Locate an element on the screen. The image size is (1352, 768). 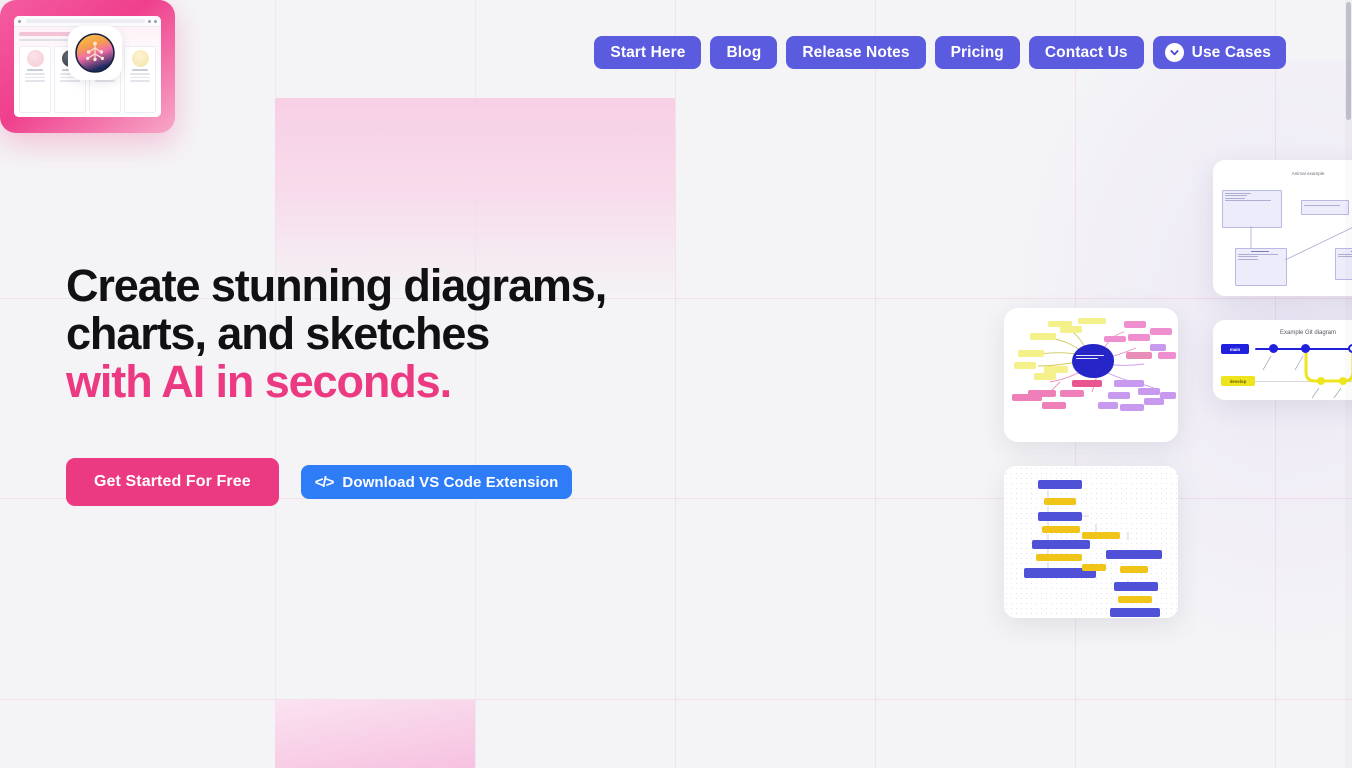
scrollbar-thumb is located at coordinates (1348, 61).